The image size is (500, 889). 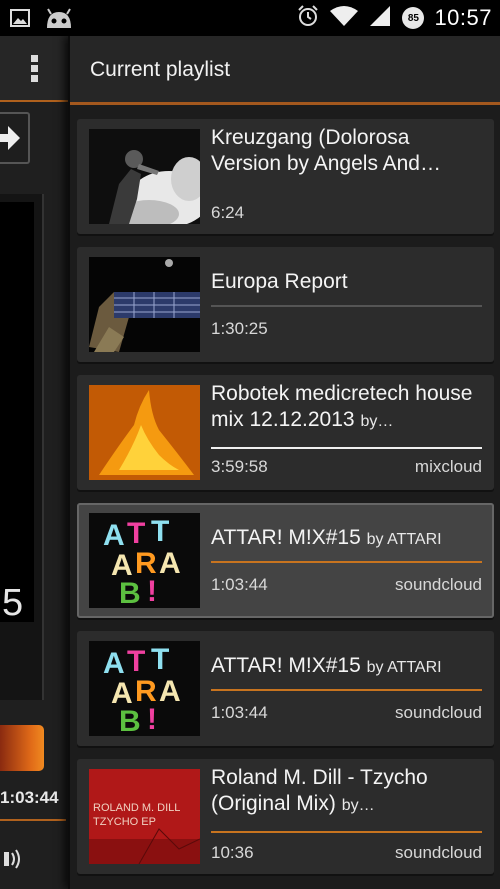 What do you see at coordinates (22, 748) in the screenshot?
I see `seek-bar` at bounding box center [22, 748].